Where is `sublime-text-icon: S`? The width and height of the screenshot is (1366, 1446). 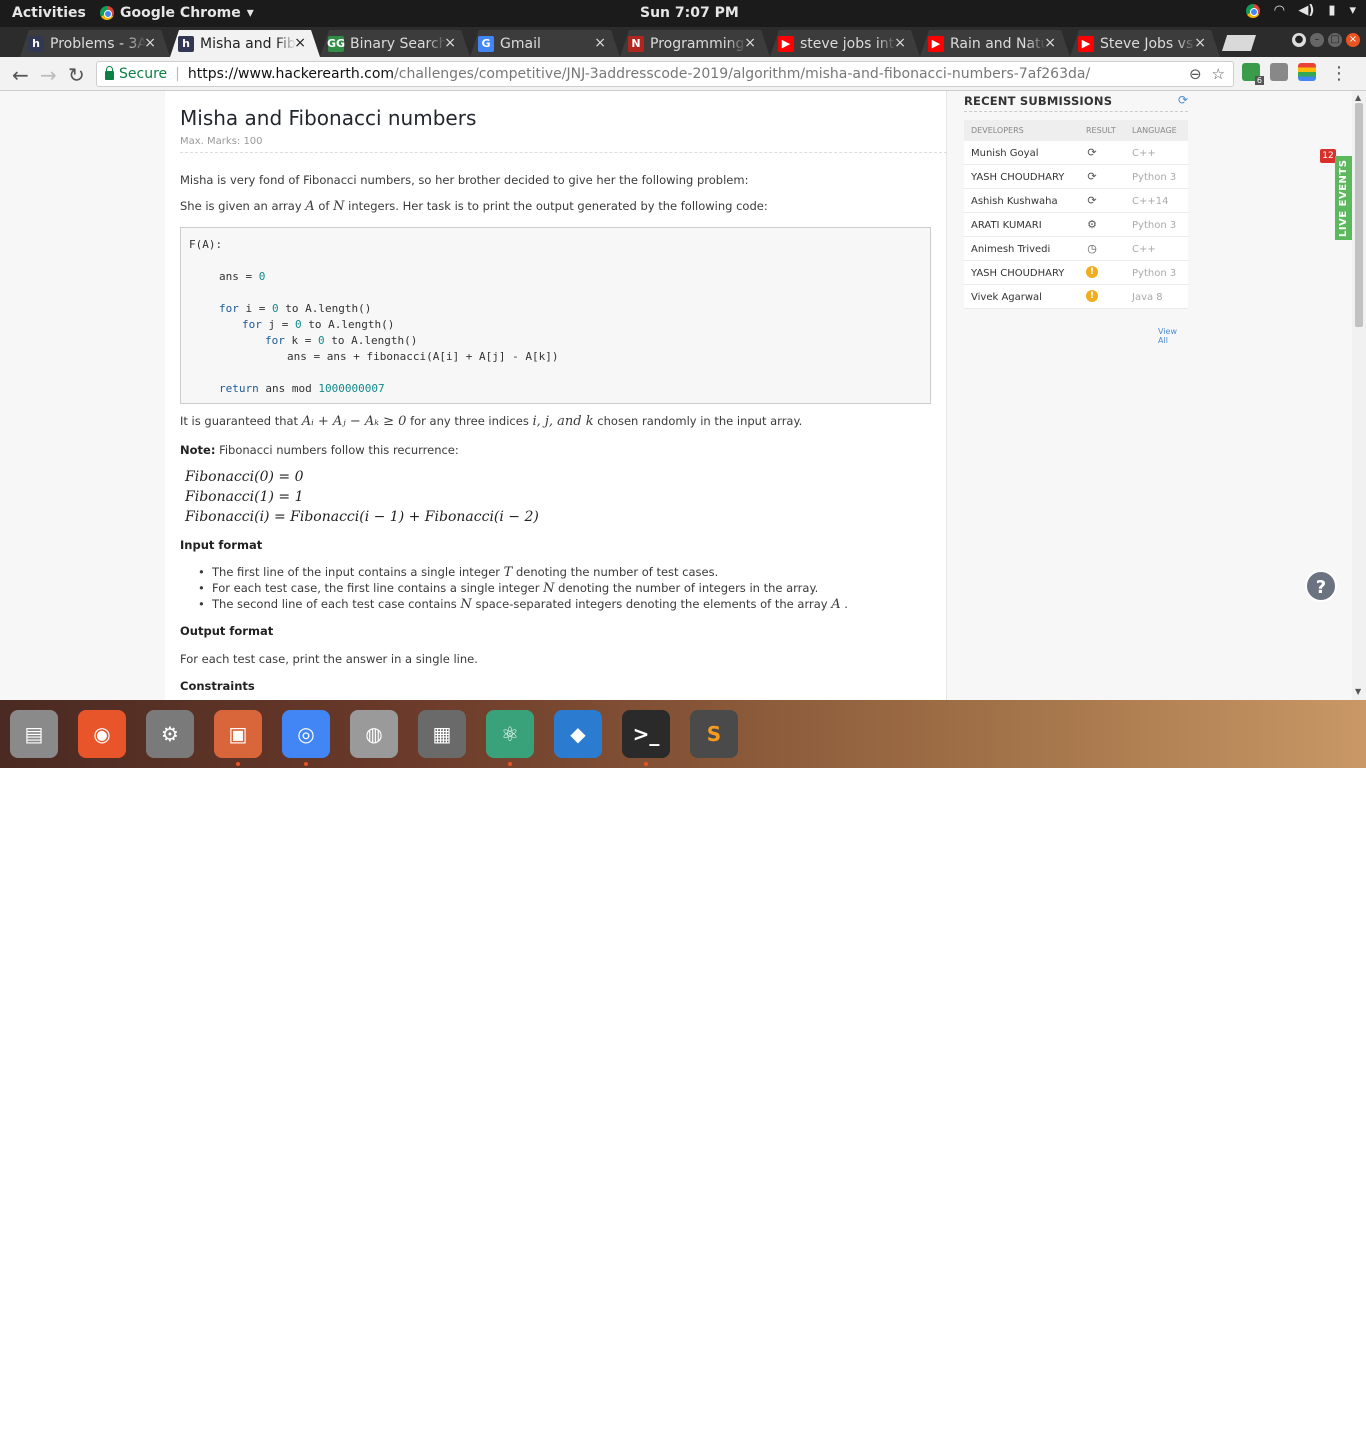
sublime-text-icon: S is located at coordinates (714, 734).